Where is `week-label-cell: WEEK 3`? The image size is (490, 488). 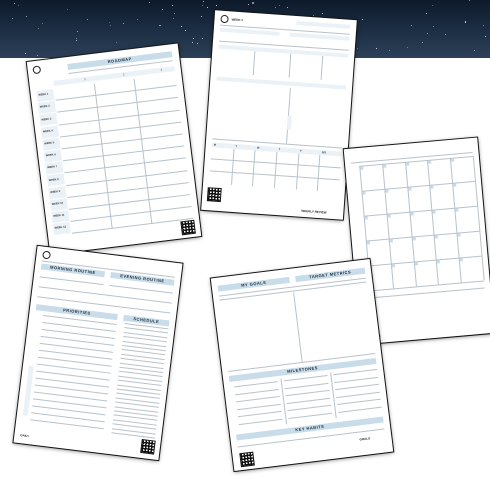 week-label-cell: WEEK 3 is located at coordinates (48, 120).